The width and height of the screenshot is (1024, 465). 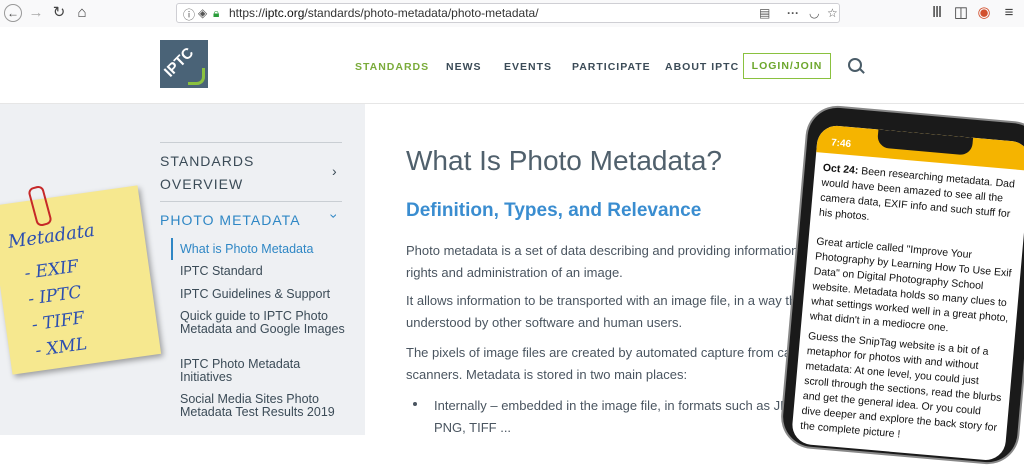 I want to click on sticky-note: Metadata - EXIF - IPTC - TIFF - XML, so click(x=81, y=280).